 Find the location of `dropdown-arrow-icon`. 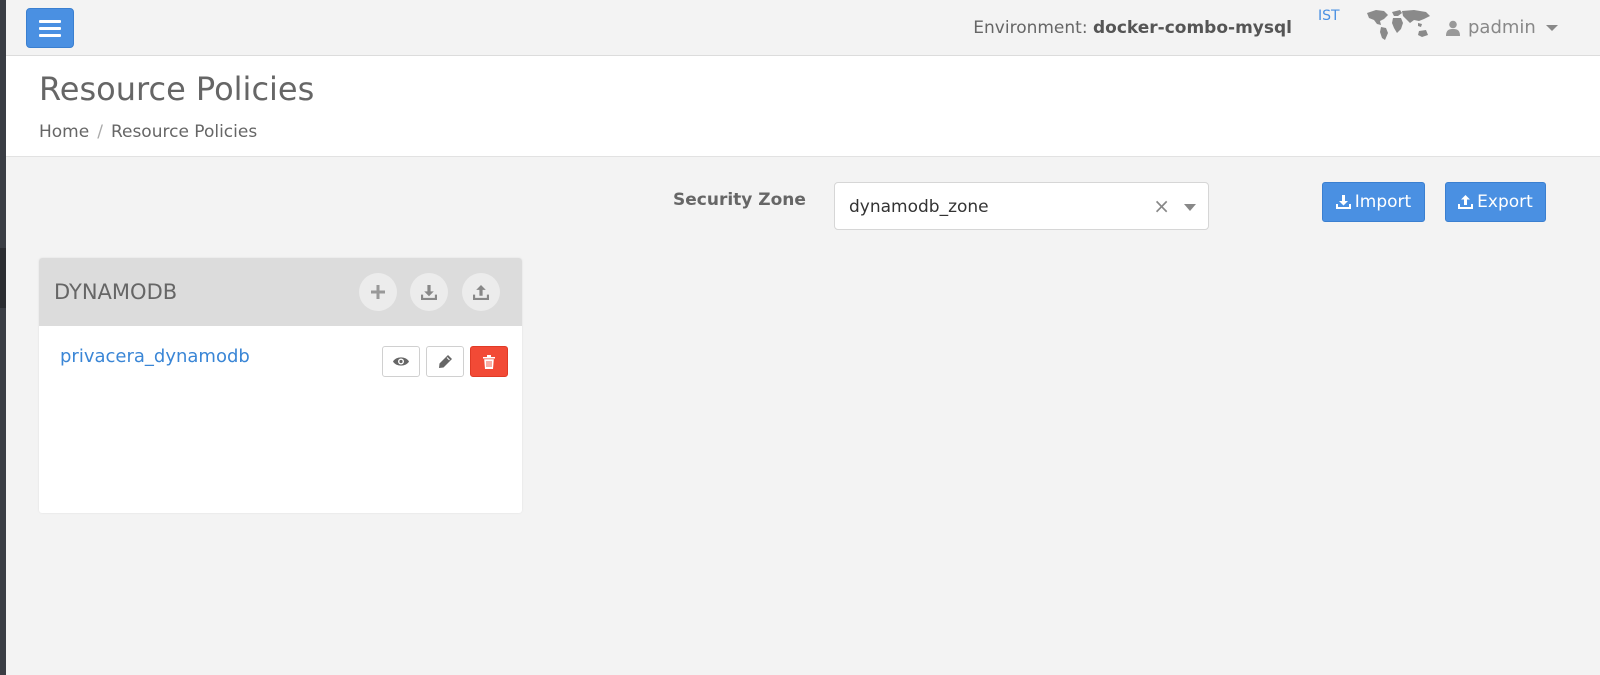

dropdown-arrow-icon is located at coordinates (1190, 207).